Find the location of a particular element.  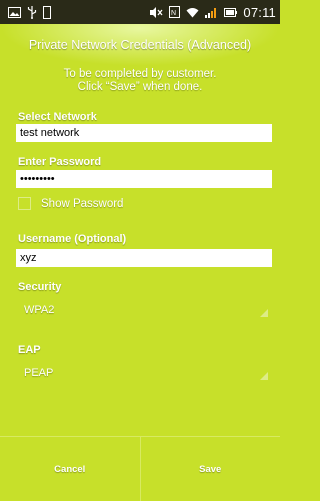

security-label: Security is located at coordinates (40, 287).